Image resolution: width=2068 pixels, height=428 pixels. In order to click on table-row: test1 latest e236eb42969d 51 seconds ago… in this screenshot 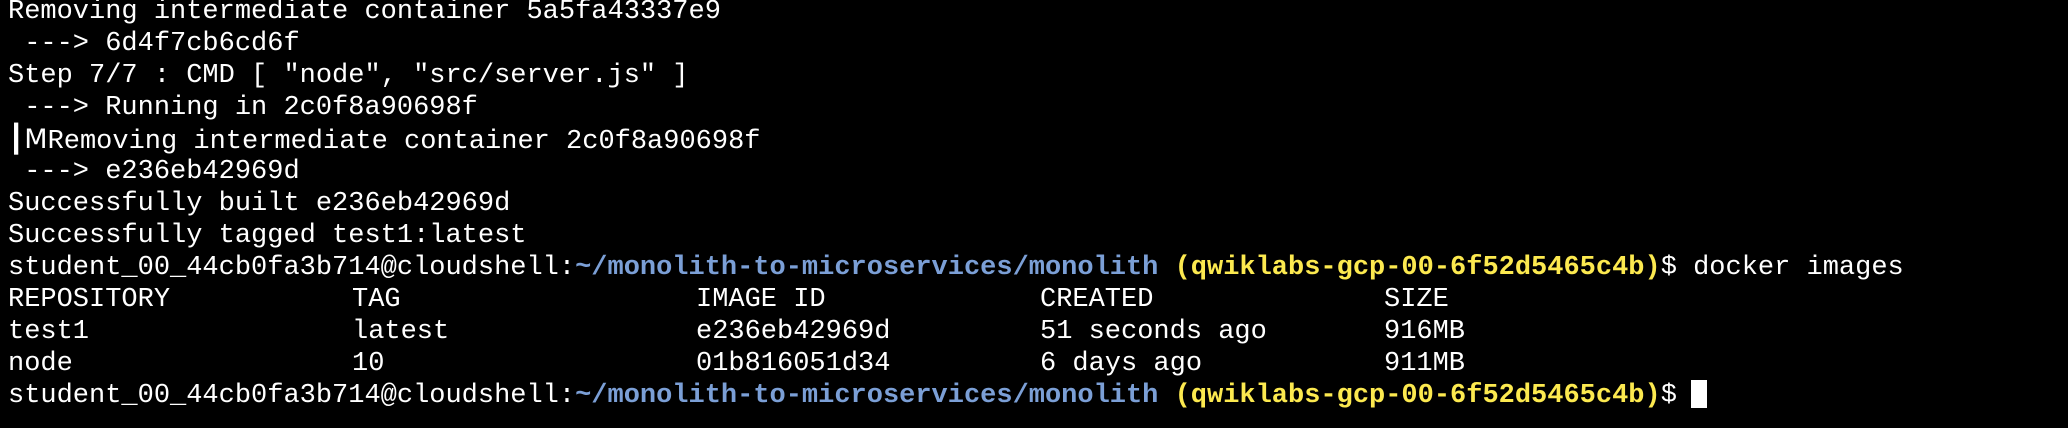, I will do `click(956, 332)`.